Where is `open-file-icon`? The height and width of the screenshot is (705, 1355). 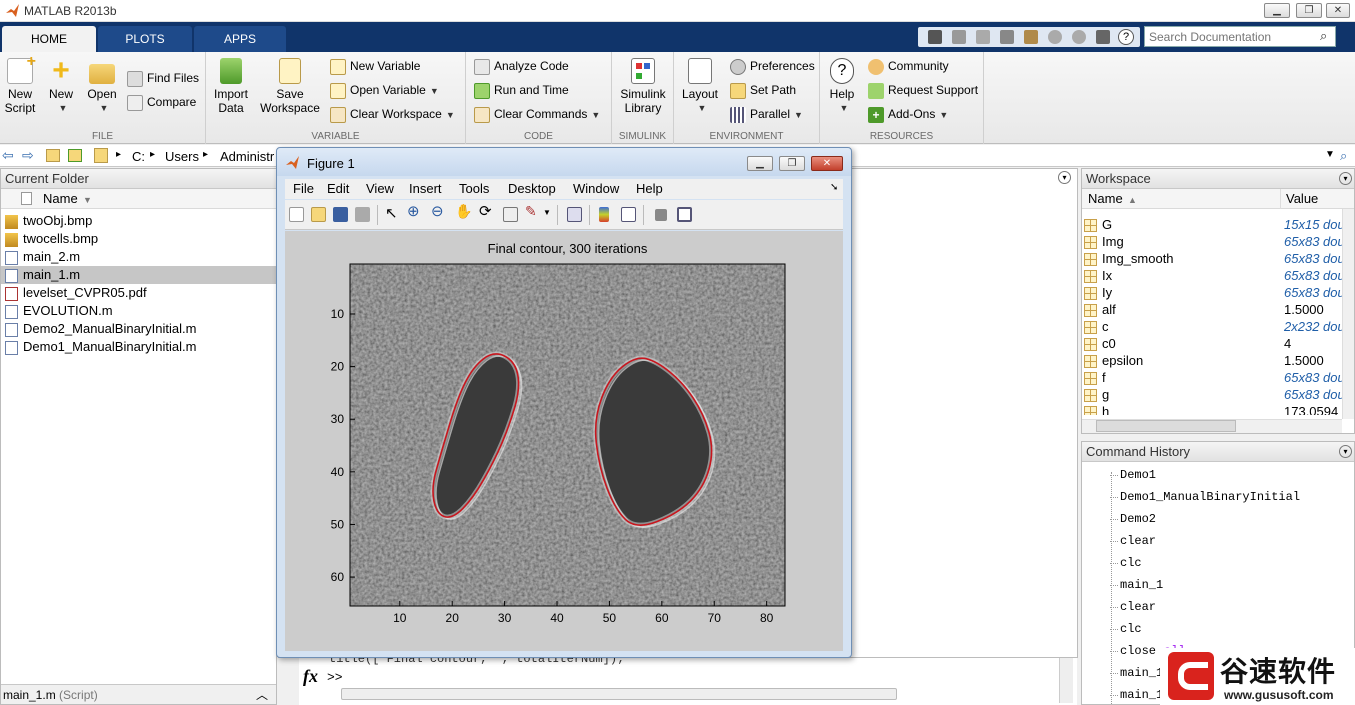
open-file-icon is located at coordinates (318, 214).